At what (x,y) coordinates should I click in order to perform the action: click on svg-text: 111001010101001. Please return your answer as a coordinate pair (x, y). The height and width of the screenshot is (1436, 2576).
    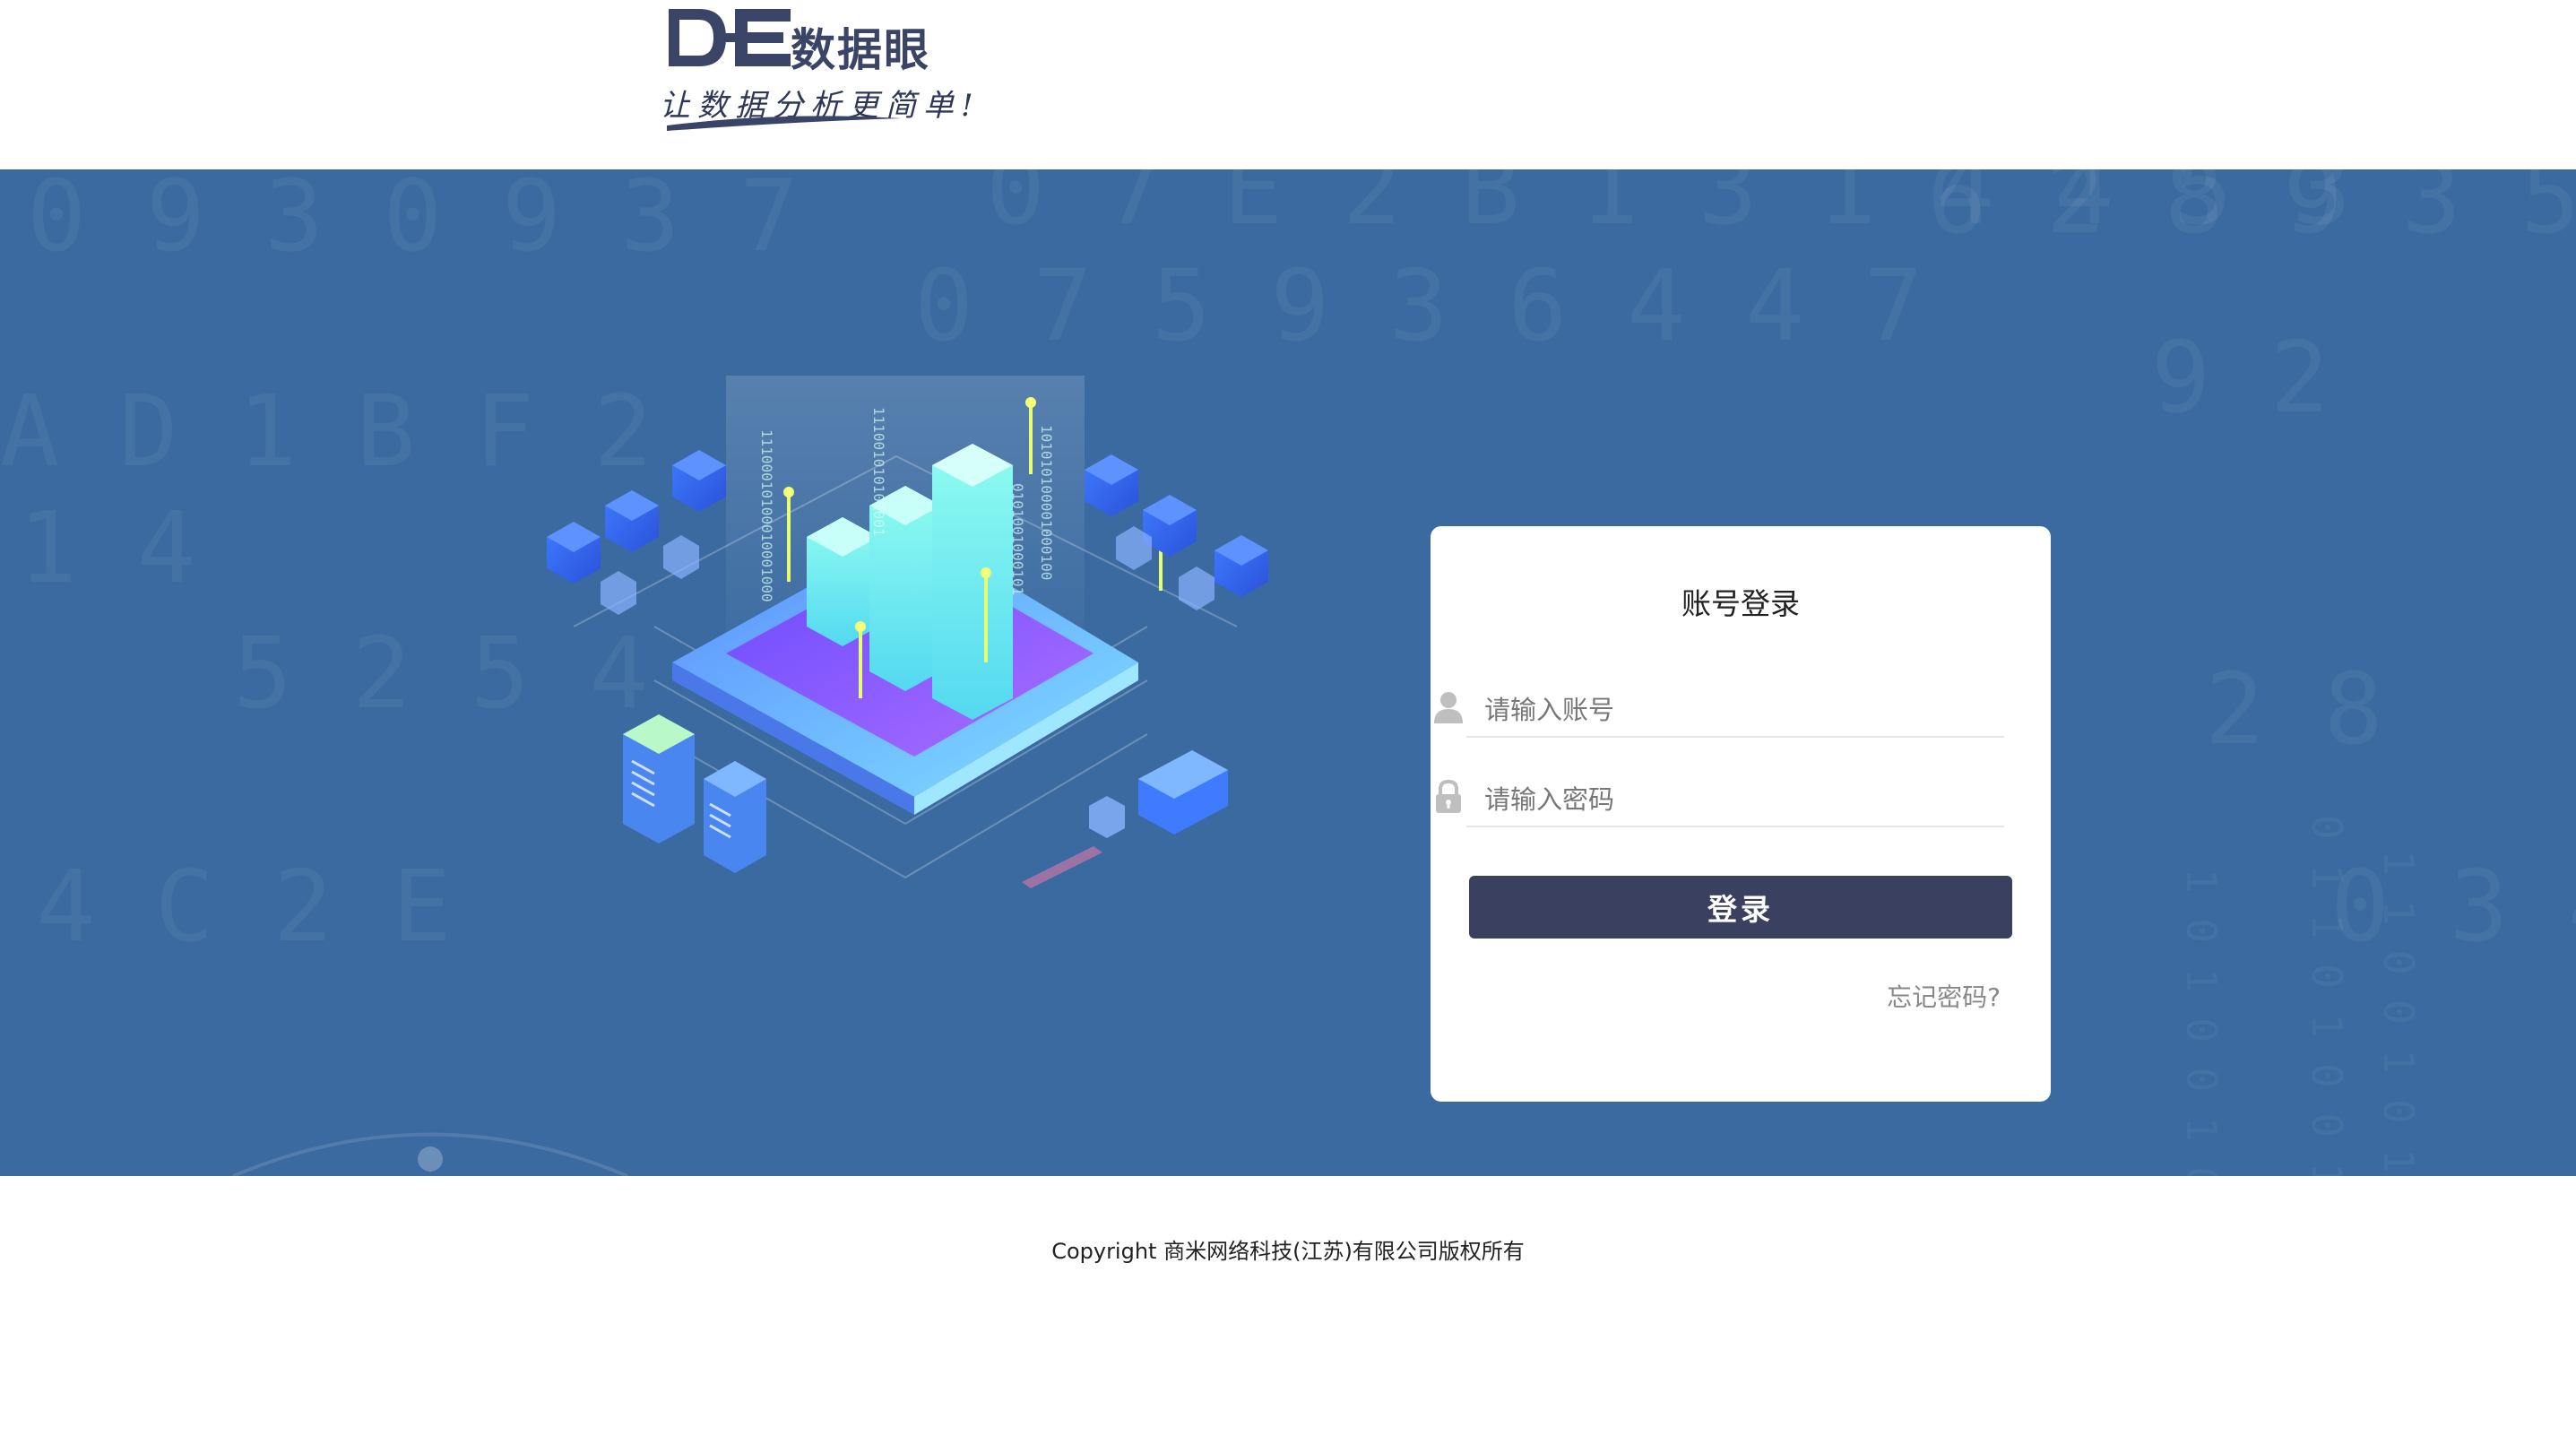
    Looking at the image, I should click on (878, 472).